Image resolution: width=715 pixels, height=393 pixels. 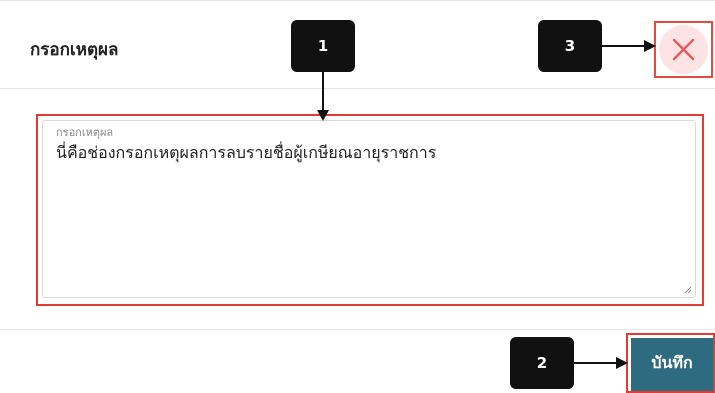 What do you see at coordinates (542, 363) in the screenshot?
I see `marker-2: 2` at bounding box center [542, 363].